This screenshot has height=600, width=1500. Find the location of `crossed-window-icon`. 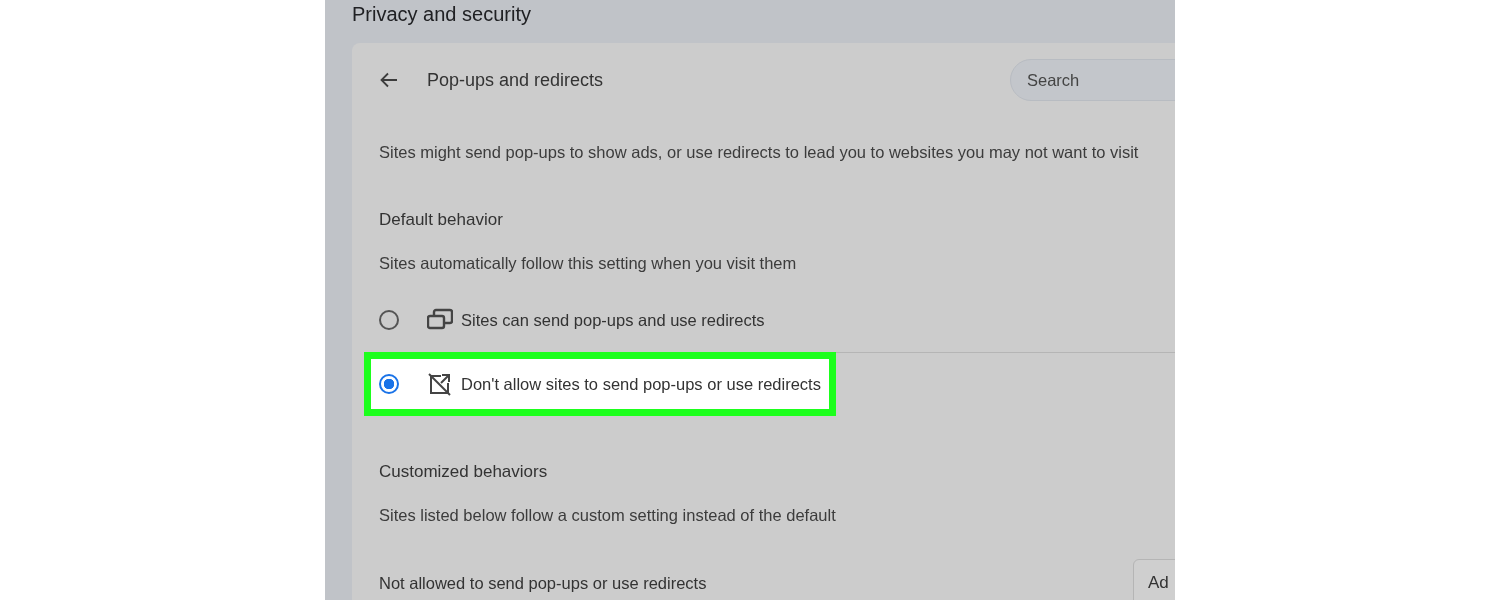

crossed-window-icon is located at coordinates (440, 384).